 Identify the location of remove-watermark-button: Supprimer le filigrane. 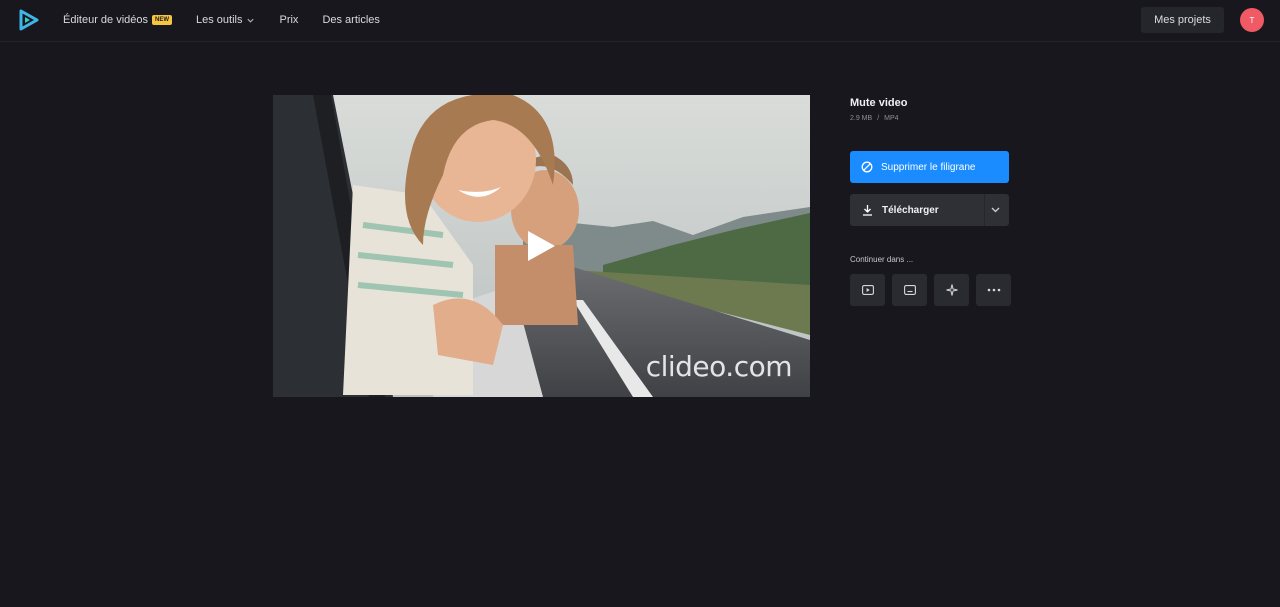
(929, 167).